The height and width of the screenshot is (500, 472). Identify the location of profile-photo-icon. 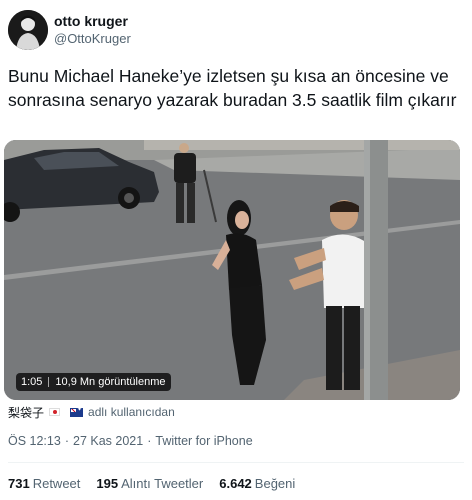
(28, 30).